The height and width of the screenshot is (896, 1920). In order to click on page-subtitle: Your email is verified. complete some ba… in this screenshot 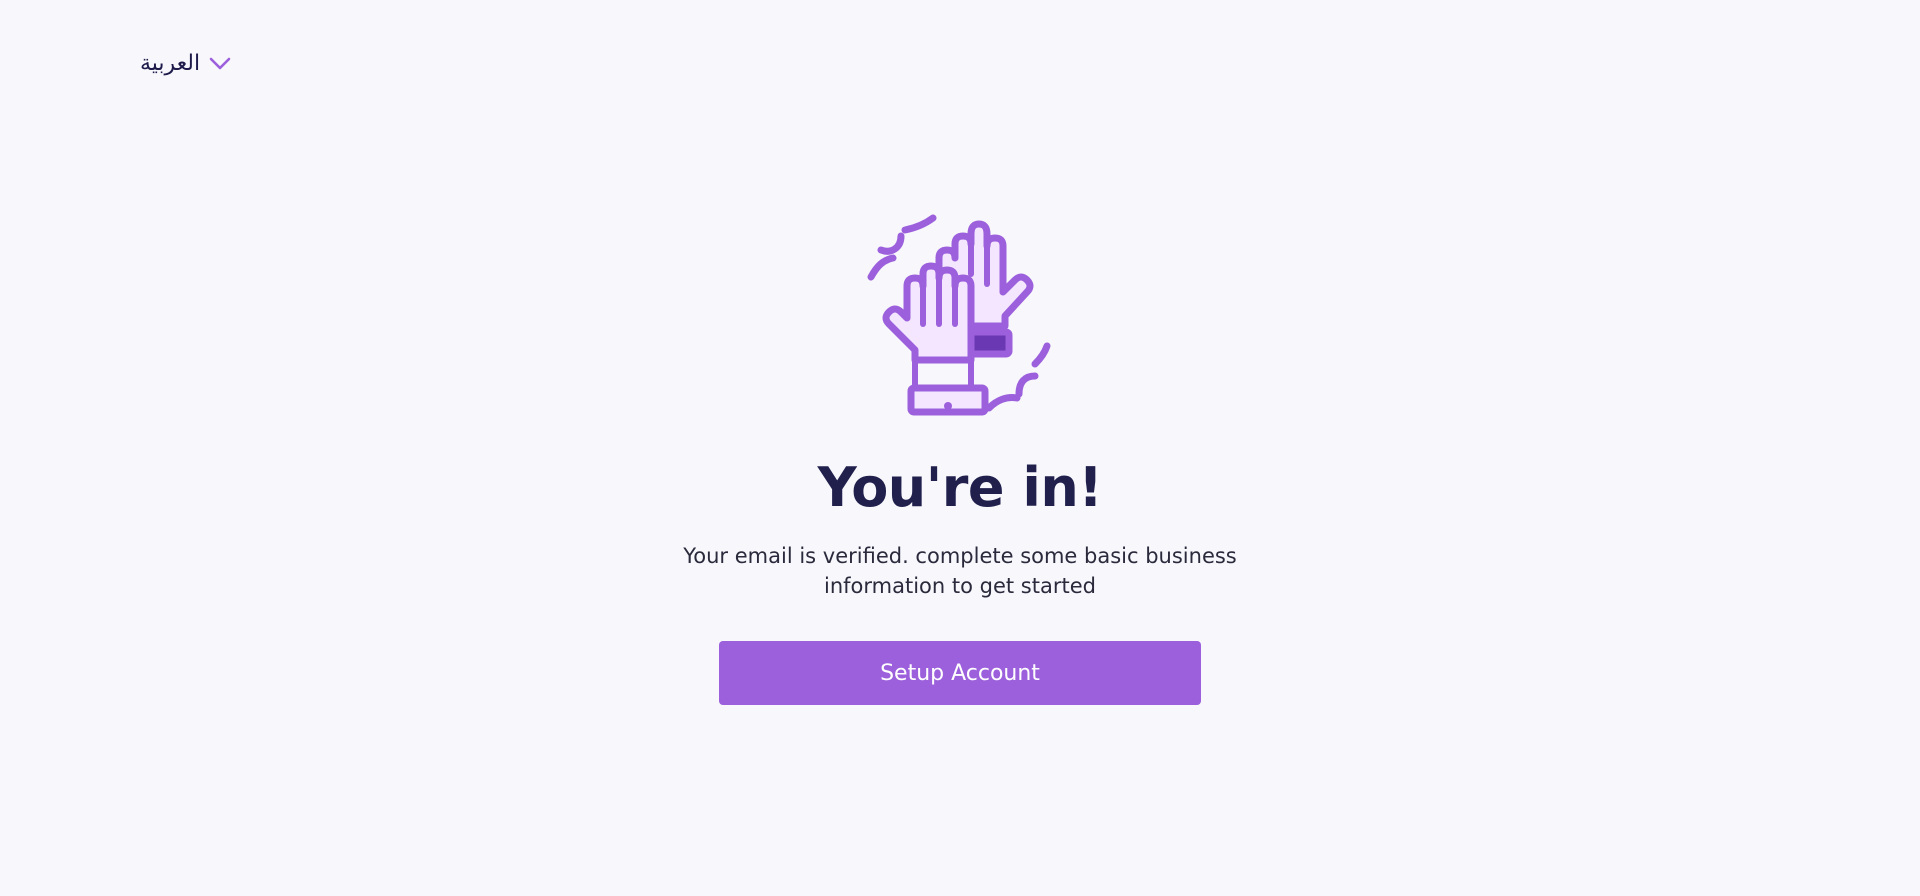, I will do `click(960, 571)`.